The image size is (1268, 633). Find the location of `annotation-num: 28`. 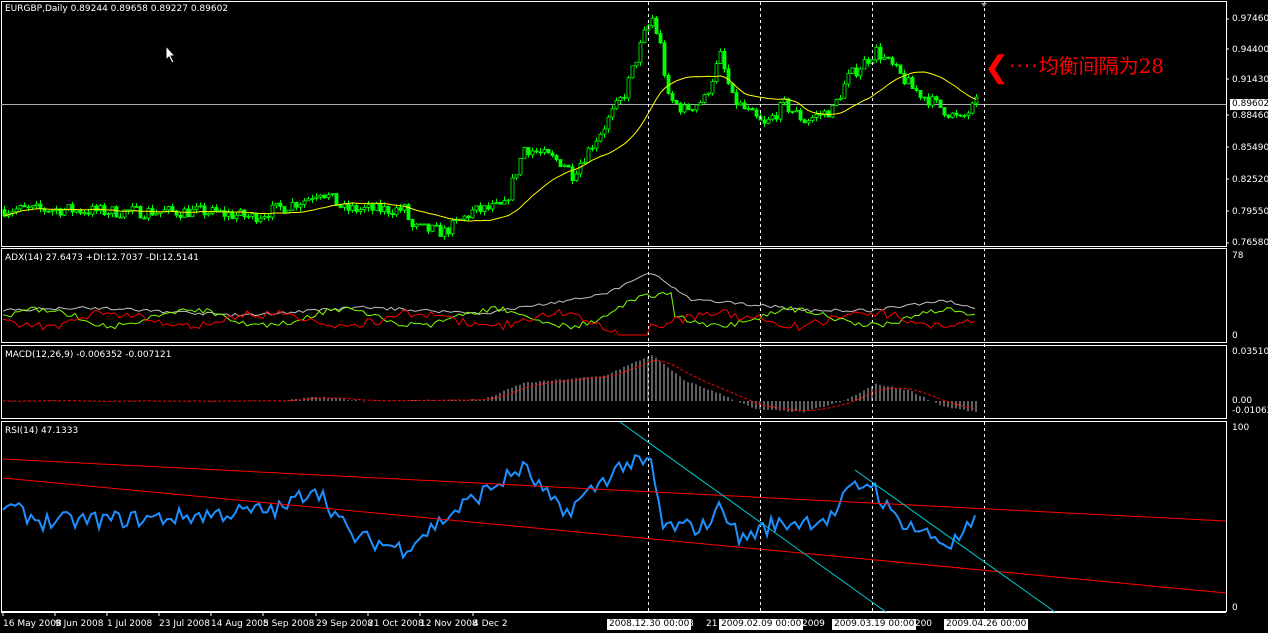

annotation-num: 28 is located at coordinates (1151, 66).